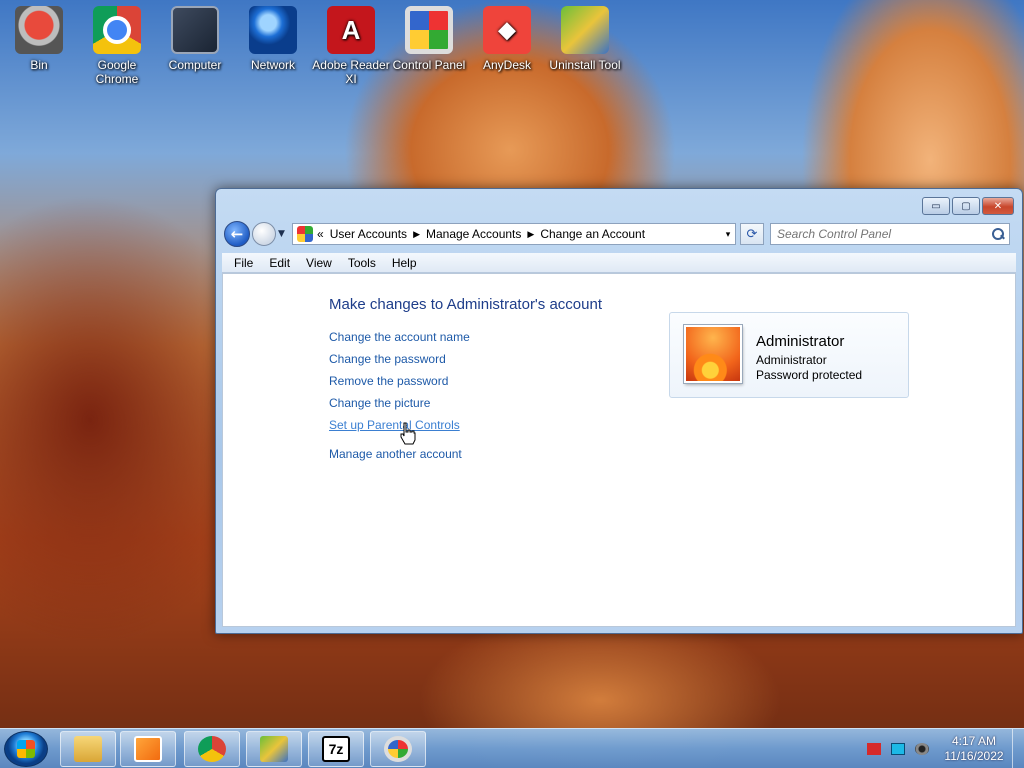 This screenshot has width=1024, height=768. I want to click on address-dropdown-icon: ▾, so click(728, 234).